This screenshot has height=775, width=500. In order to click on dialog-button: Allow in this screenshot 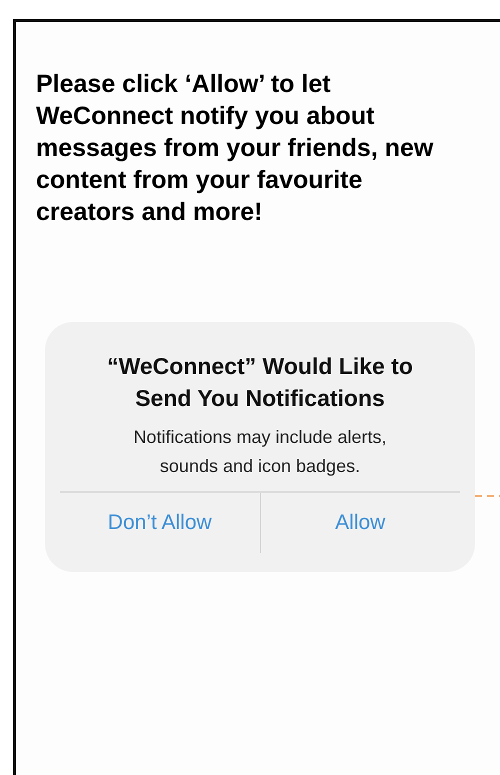, I will do `click(360, 523)`.